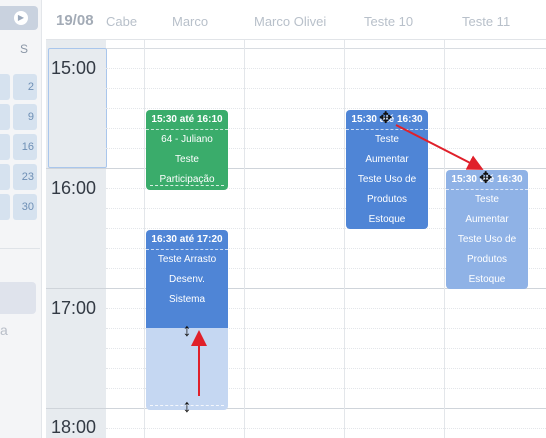 This screenshot has height=438, width=546. Describe the element at coordinates (24, 49) in the screenshot. I see `mini-calendar-day-header: S` at that location.